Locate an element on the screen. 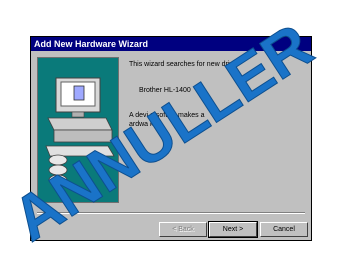 The image size is (343, 259). title-bar: Add New Hardware Wizard is located at coordinates (171, 44).